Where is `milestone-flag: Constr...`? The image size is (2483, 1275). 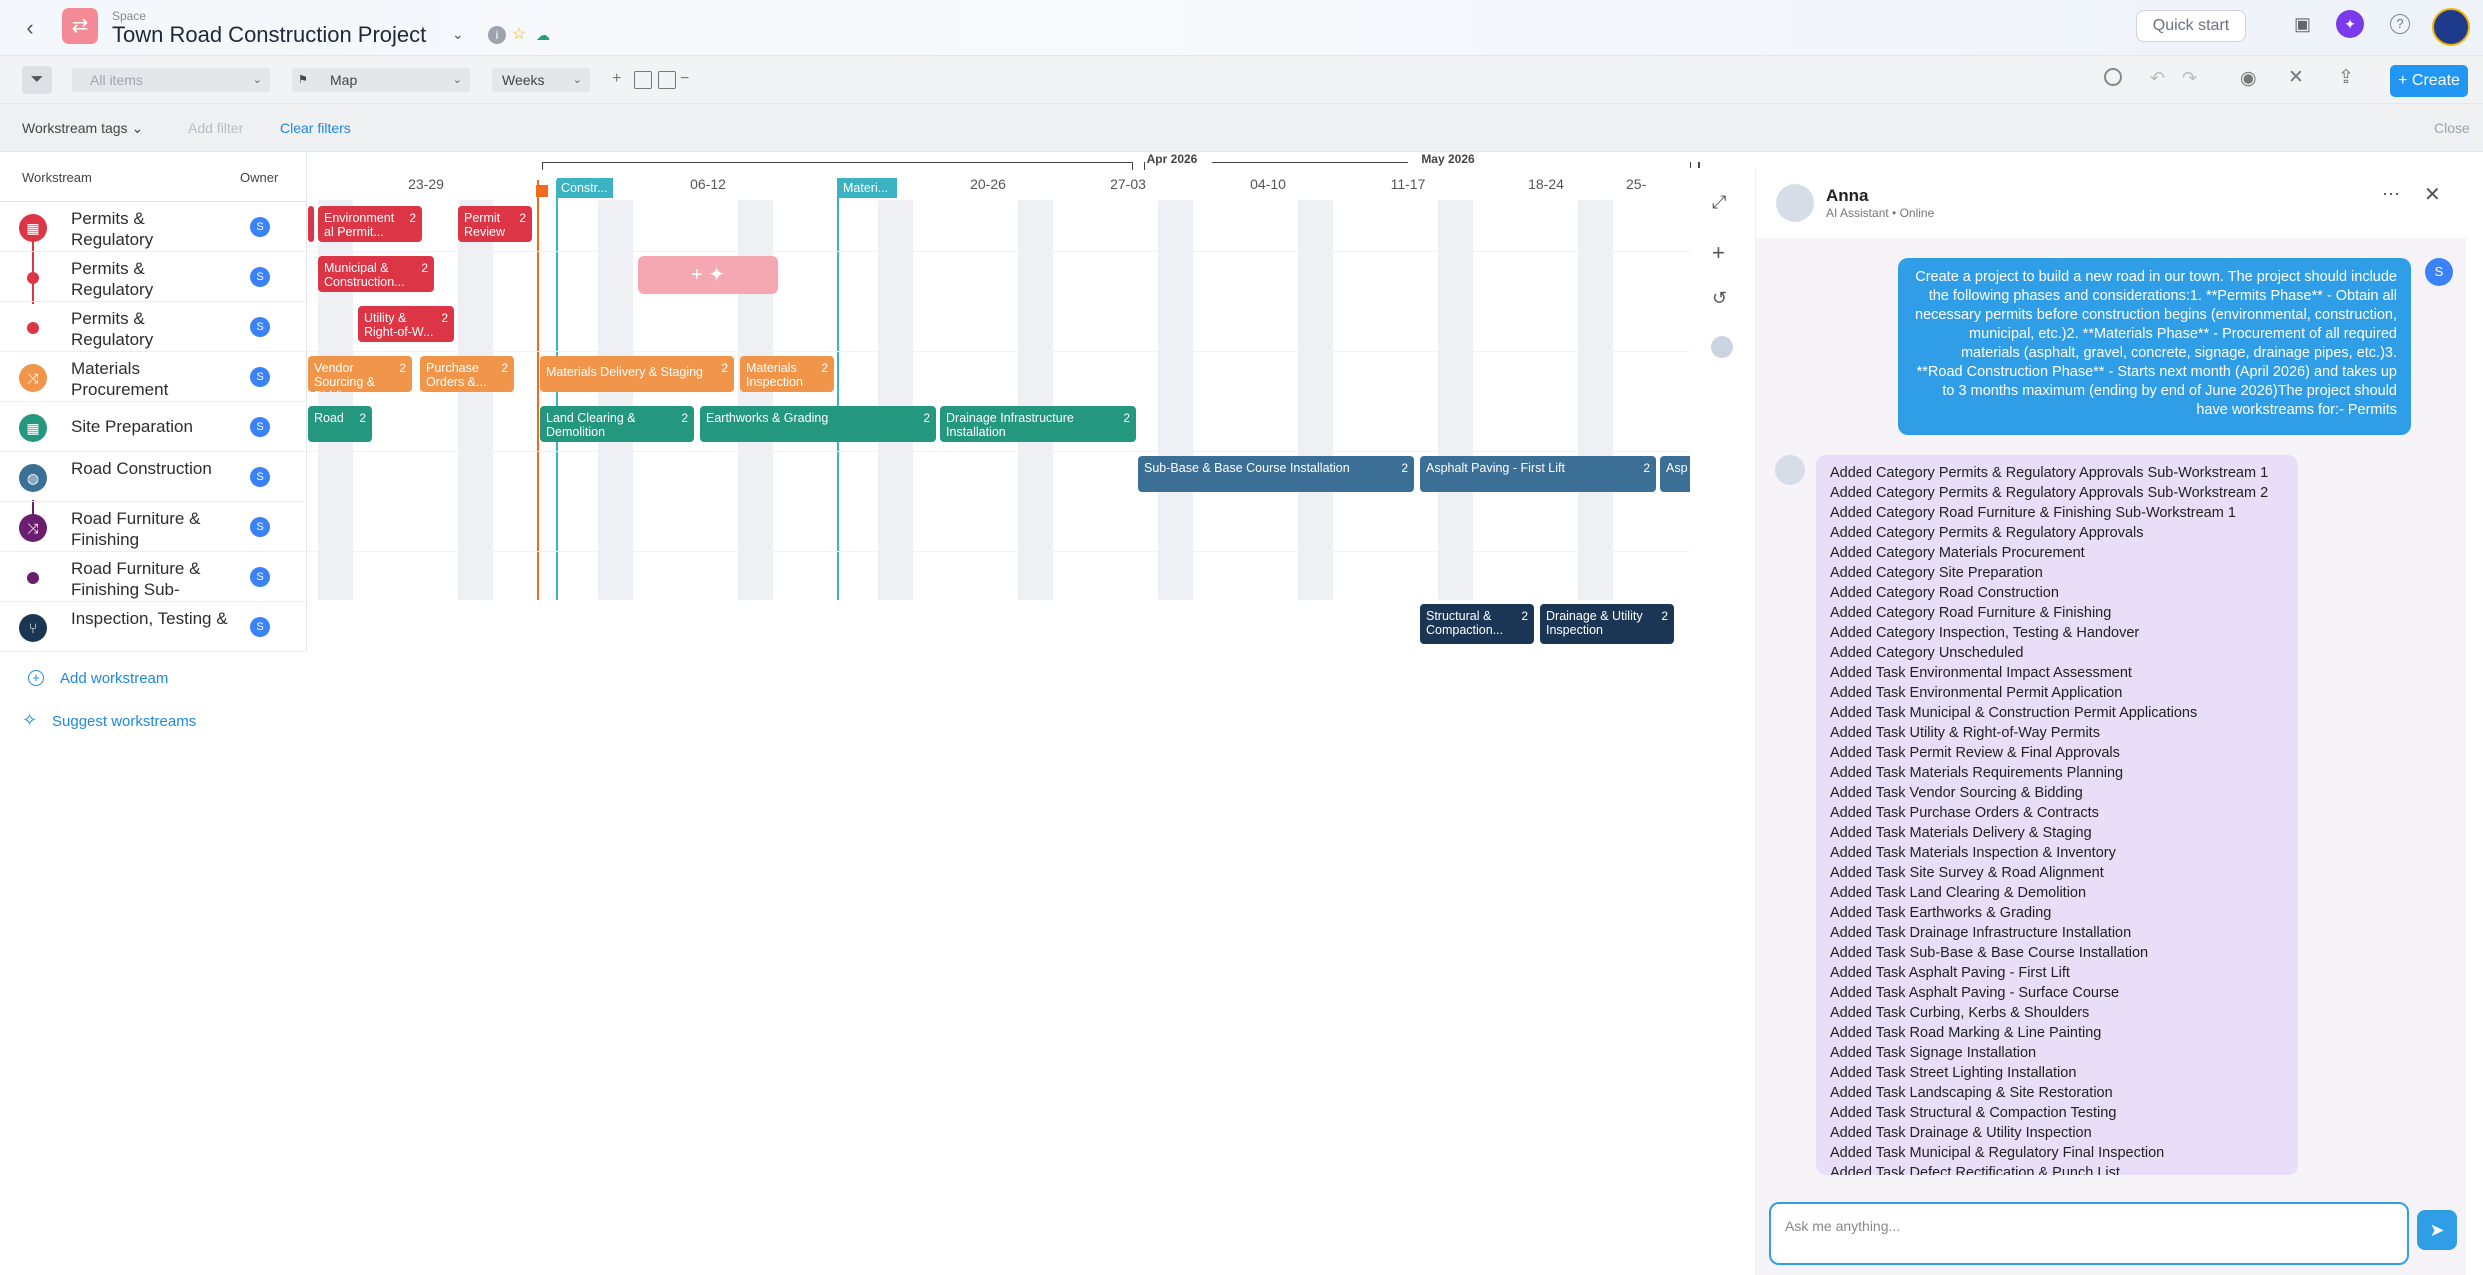 milestone-flag: Constr... is located at coordinates (585, 188).